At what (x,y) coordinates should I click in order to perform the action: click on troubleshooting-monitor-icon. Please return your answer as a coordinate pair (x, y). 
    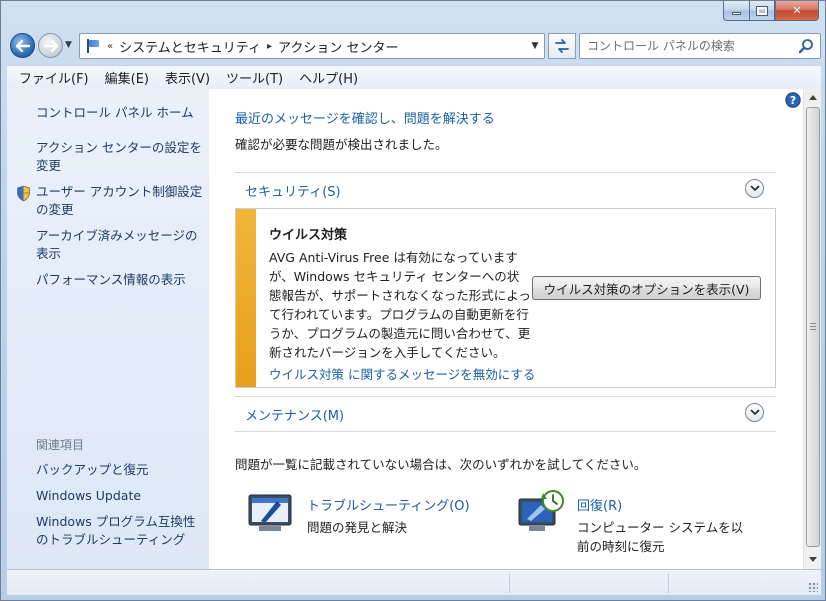
    Looking at the image, I should click on (270, 512).